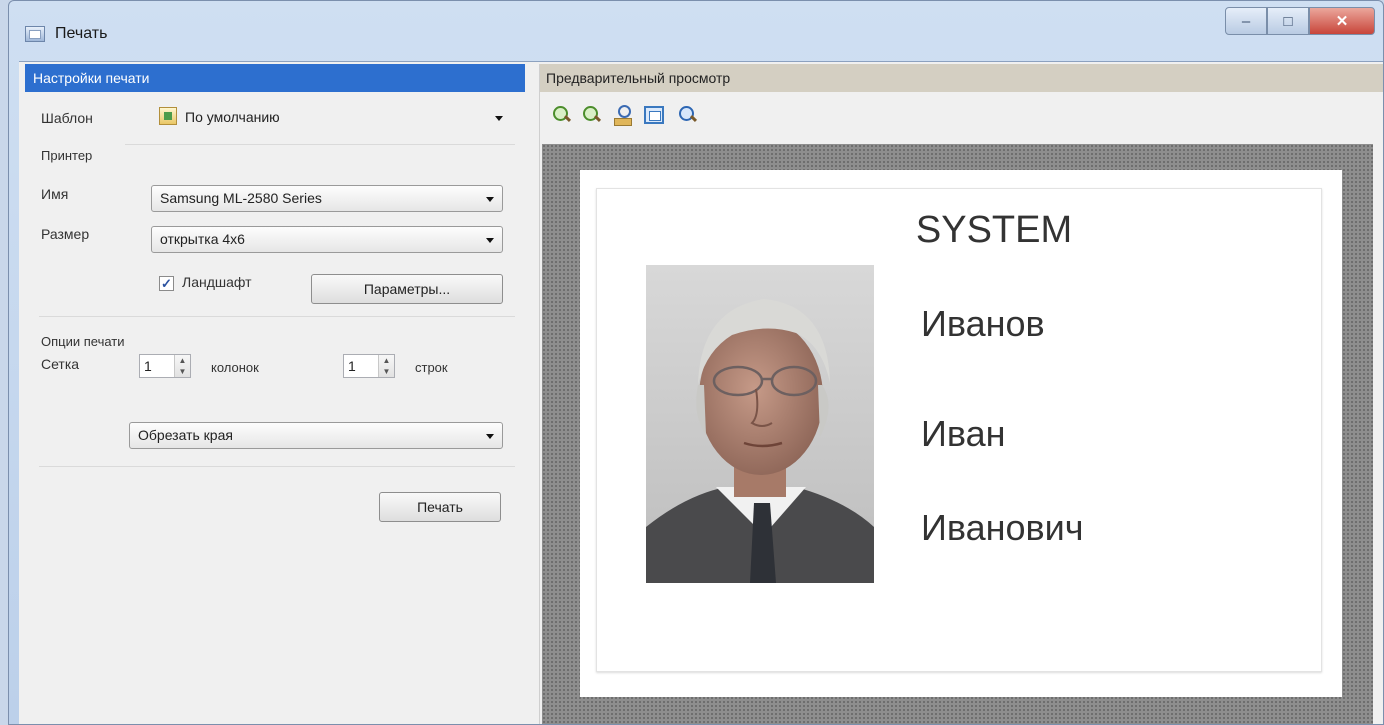 The height and width of the screenshot is (725, 1384). What do you see at coordinates (369, 366) in the screenshot?
I see `rows-stepper: 1 ▲ ▼` at bounding box center [369, 366].